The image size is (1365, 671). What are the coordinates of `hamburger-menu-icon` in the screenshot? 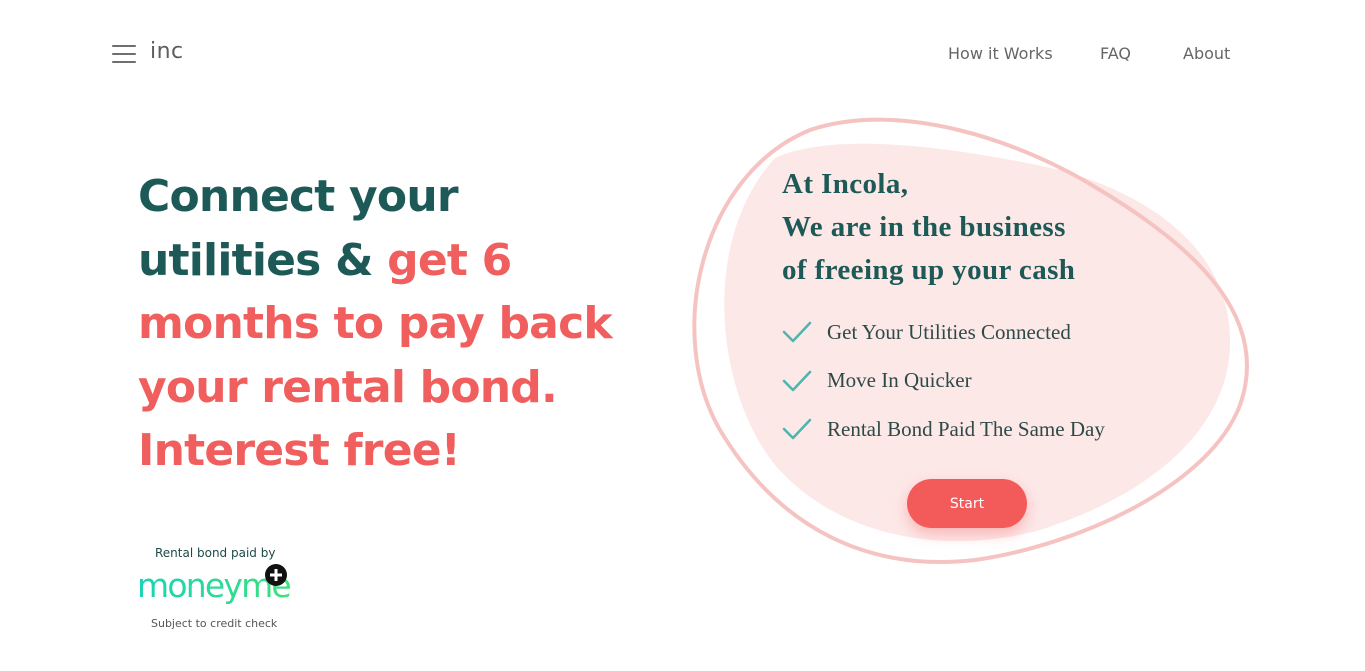 It's located at (124, 54).